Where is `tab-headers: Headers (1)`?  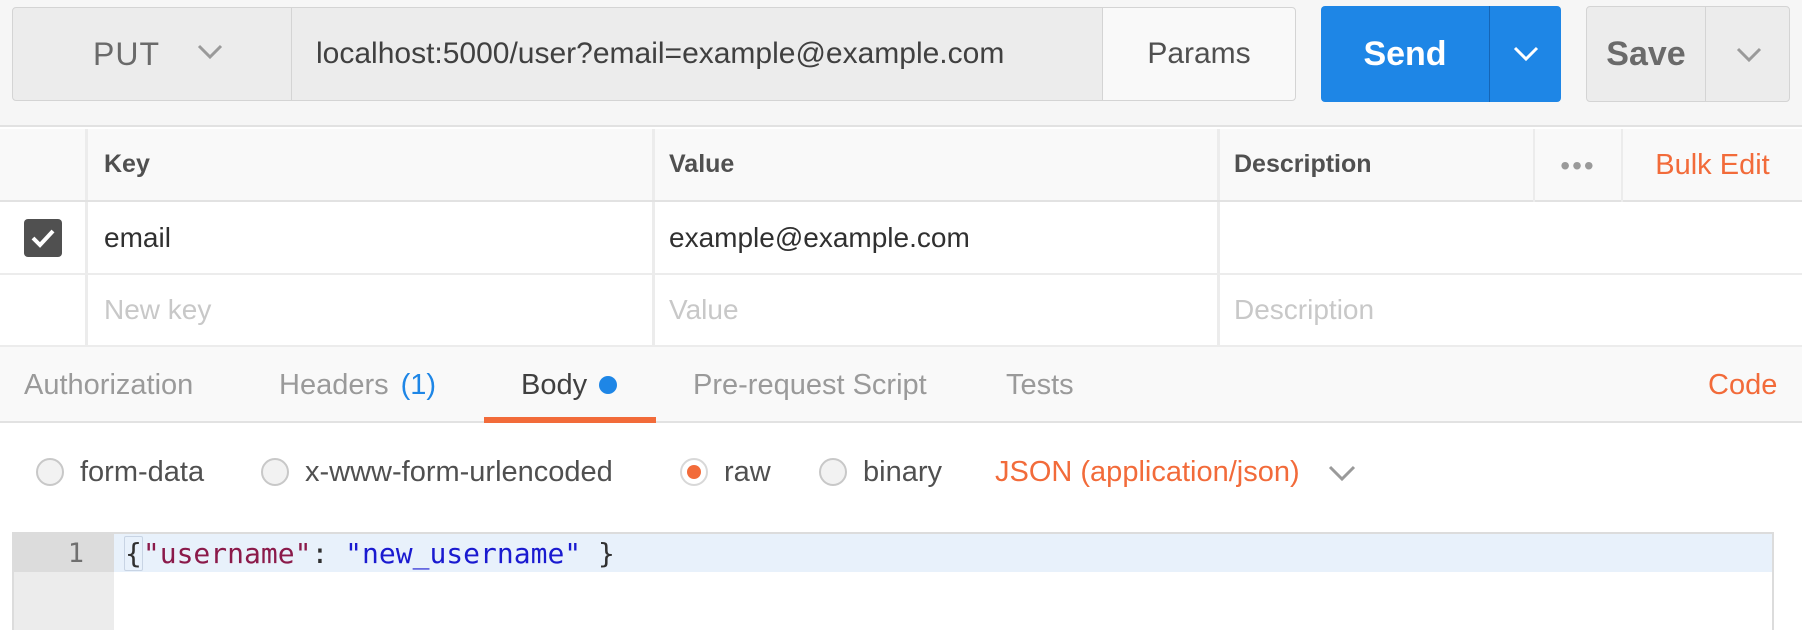
tab-headers: Headers (1) is located at coordinates (357, 385).